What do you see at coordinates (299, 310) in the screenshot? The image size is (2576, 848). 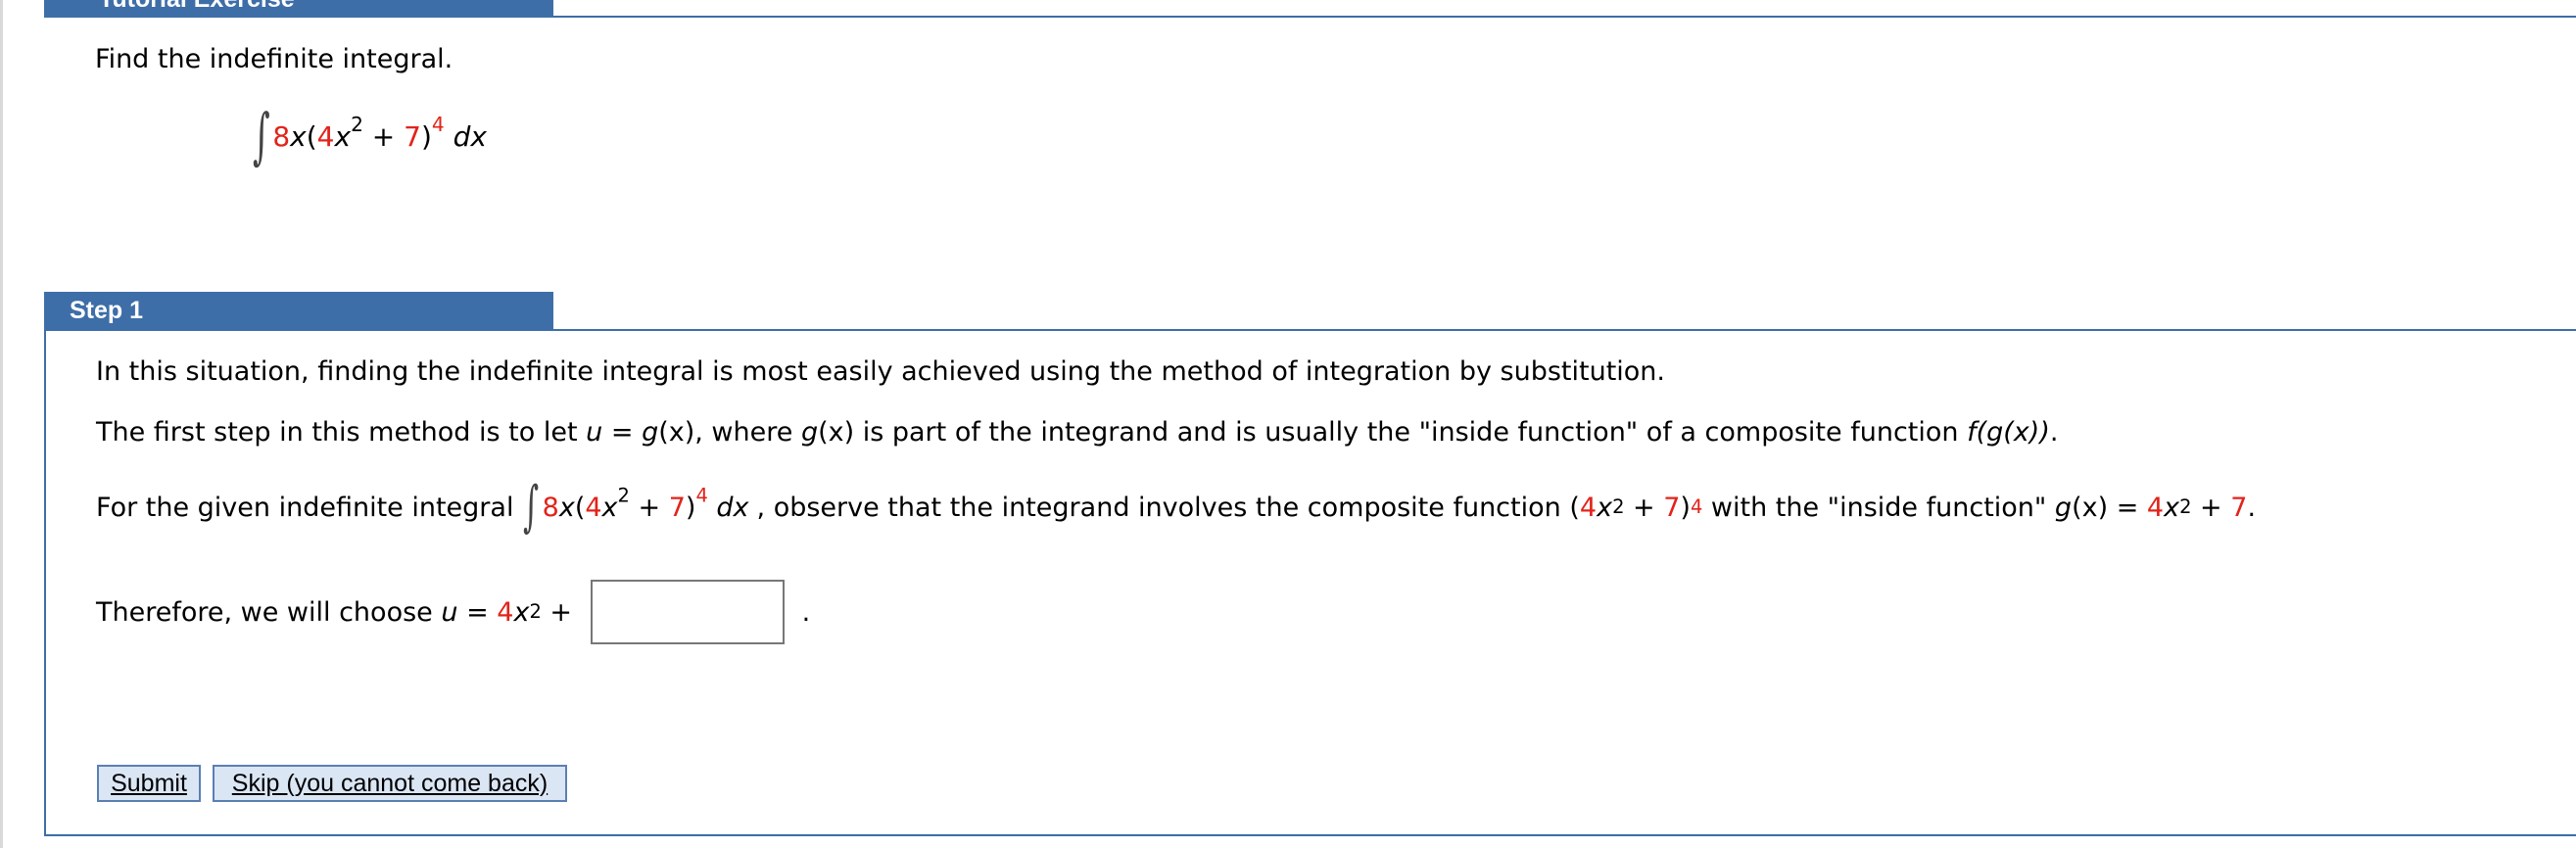 I see `step-1-header: Step 1` at bounding box center [299, 310].